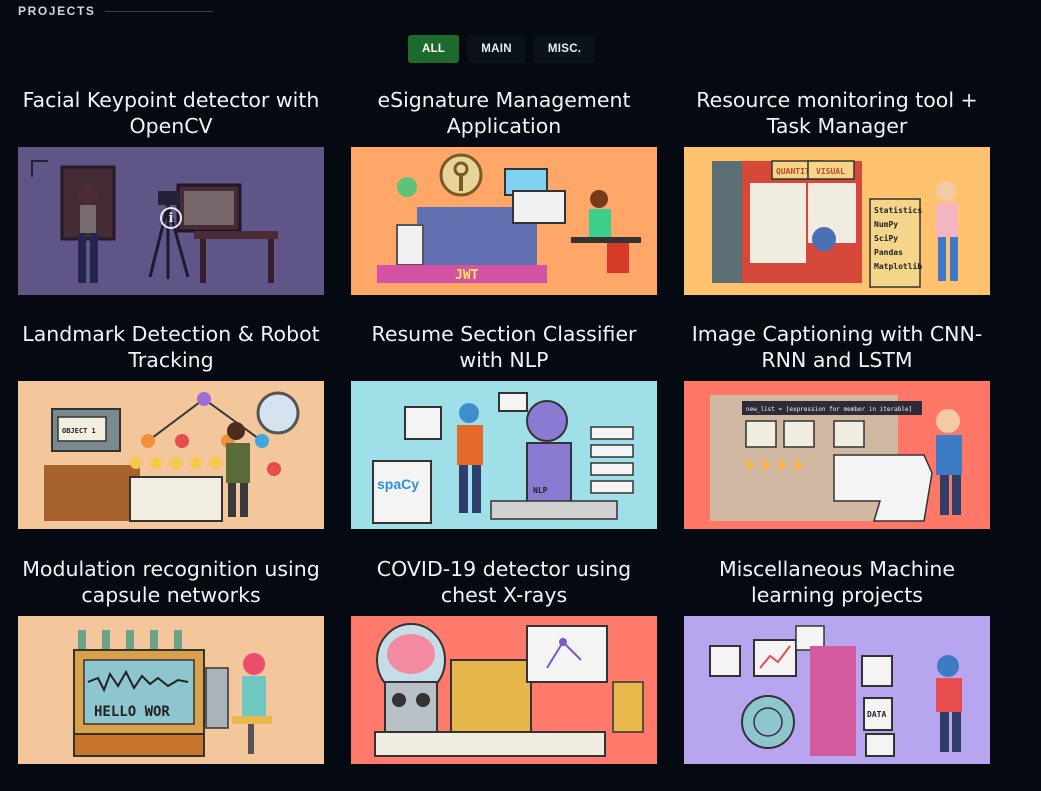 This screenshot has height=791, width=1041. I want to click on project-title: COVID-19 detector using chest X-rays, so click(504, 582).